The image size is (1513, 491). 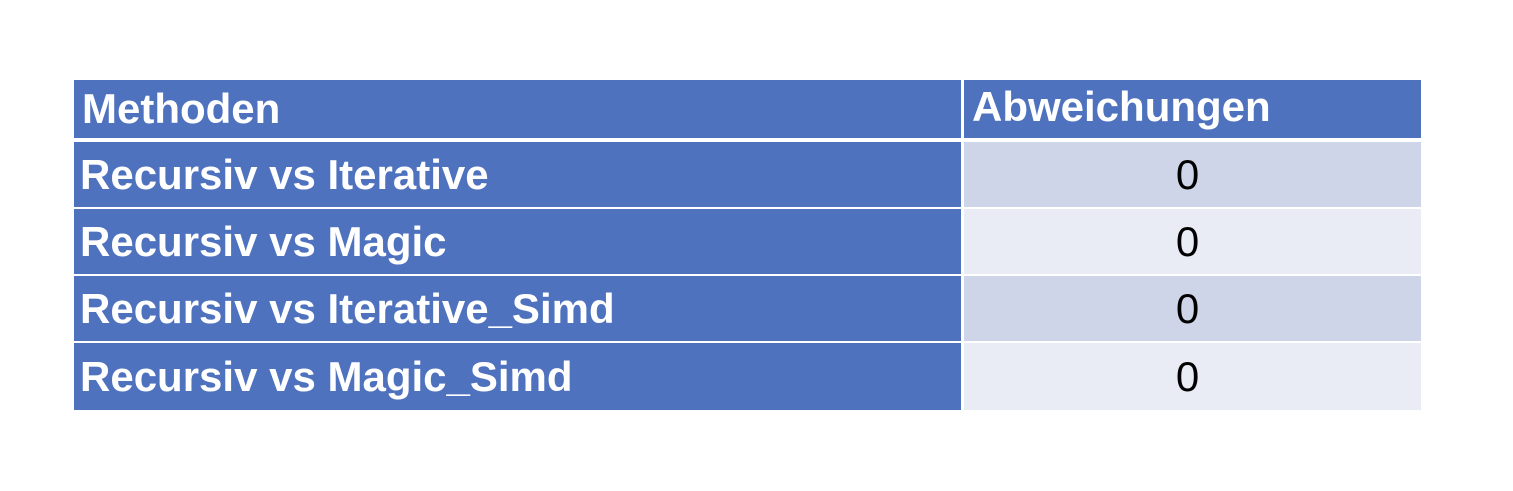 I want to click on method-cell: Recursiv vs Magic_Simd, so click(x=519, y=376).